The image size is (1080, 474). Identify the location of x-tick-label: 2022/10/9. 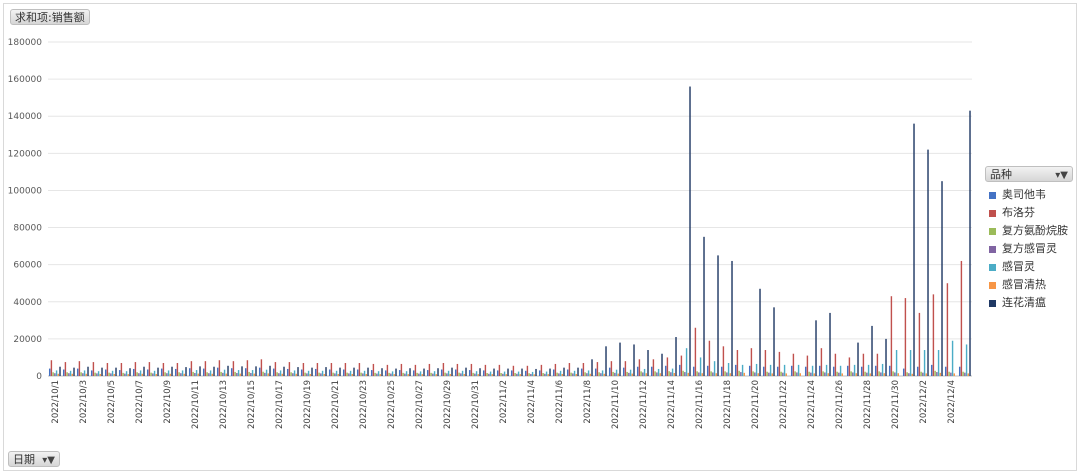
(168, 402).